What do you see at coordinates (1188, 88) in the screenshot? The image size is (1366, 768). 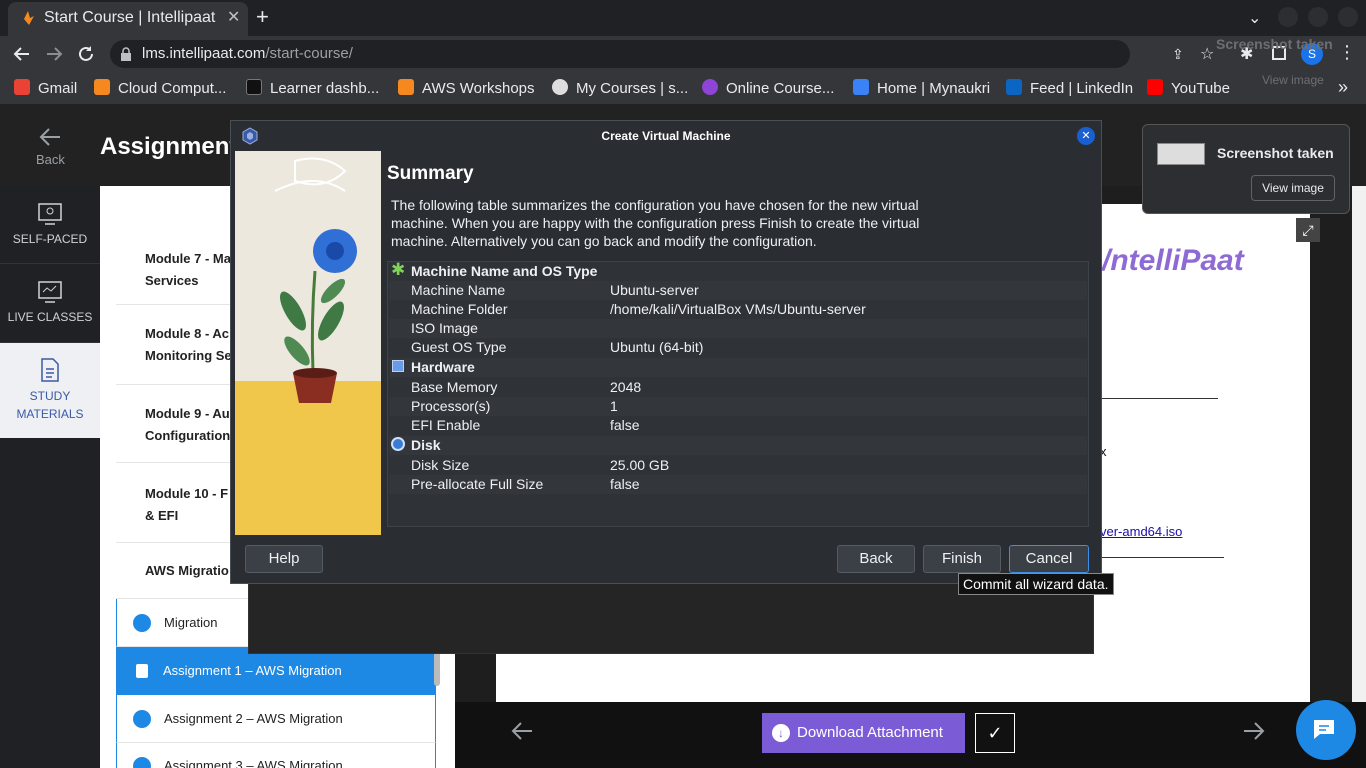 I see `bookmark-youtube: YouTube` at bounding box center [1188, 88].